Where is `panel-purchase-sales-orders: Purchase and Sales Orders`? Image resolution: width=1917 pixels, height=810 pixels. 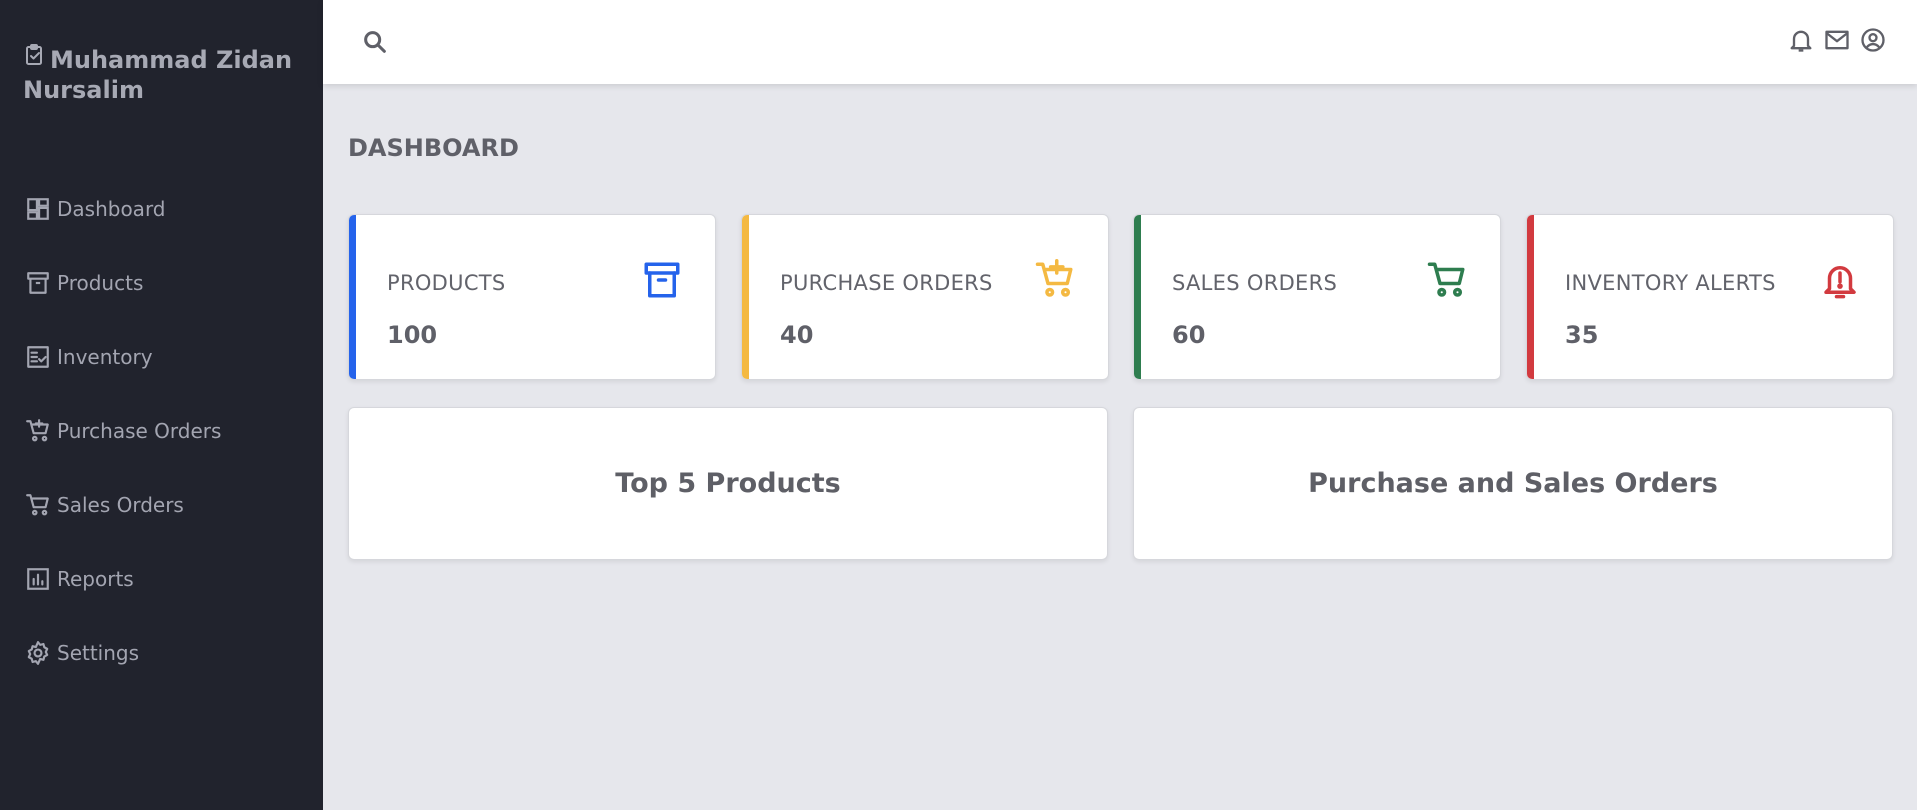 panel-purchase-sales-orders: Purchase and Sales Orders is located at coordinates (1513, 483).